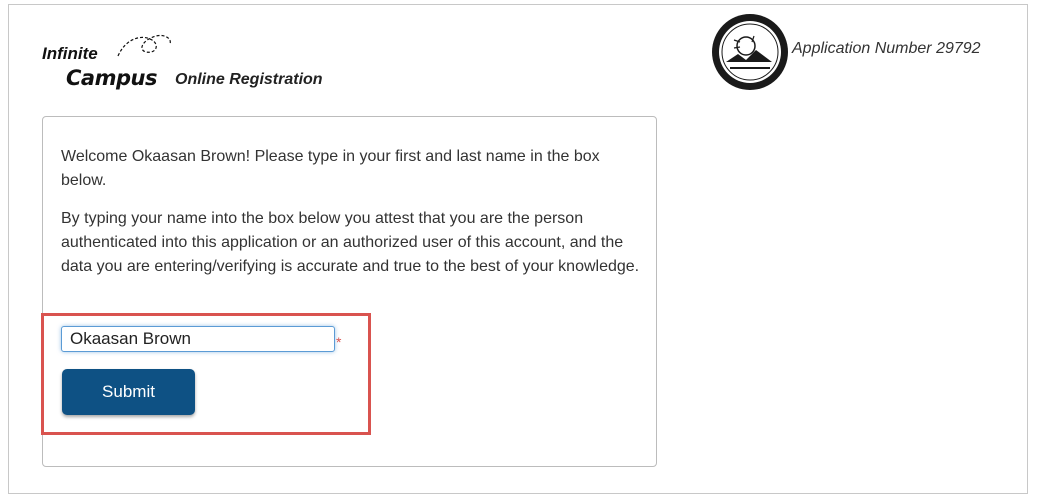  What do you see at coordinates (202, 59) in the screenshot?
I see `infinite-campus-logo: Infinite Campus Online Registration` at bounding box center [202, 59].